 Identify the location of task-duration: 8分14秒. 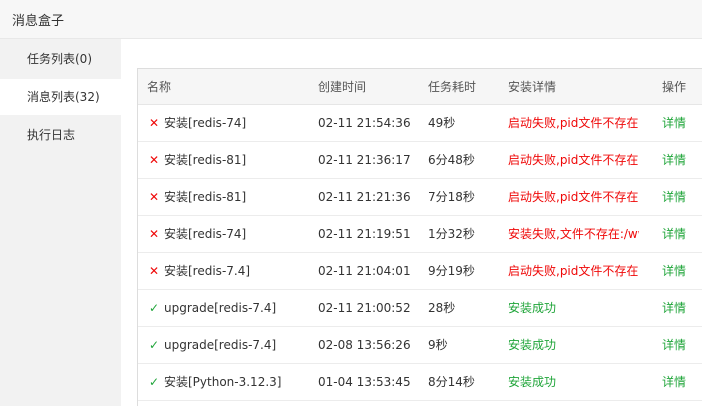
(451, 382).